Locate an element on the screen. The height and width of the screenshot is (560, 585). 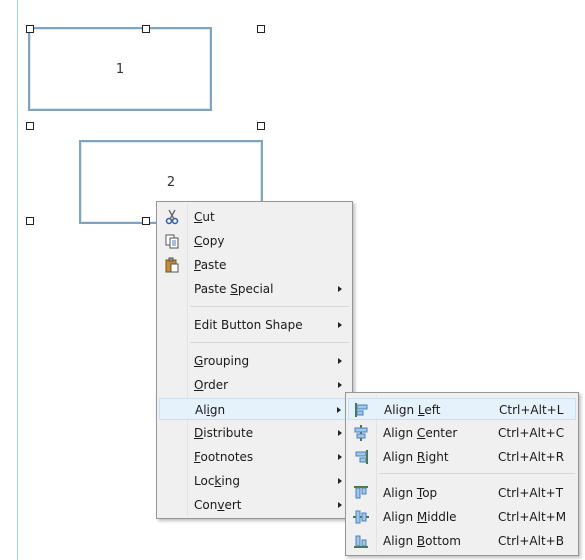
align-right-icon is located at coordinates (361, 457).